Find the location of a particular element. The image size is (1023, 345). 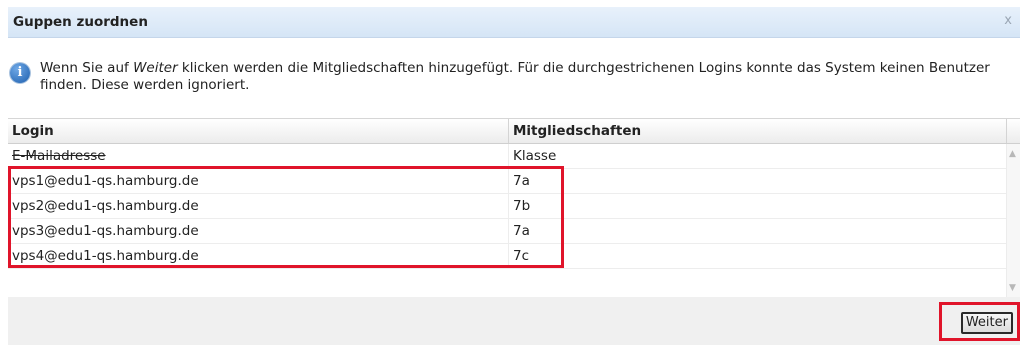

info-icon: i is located at coordinates (20, 73).